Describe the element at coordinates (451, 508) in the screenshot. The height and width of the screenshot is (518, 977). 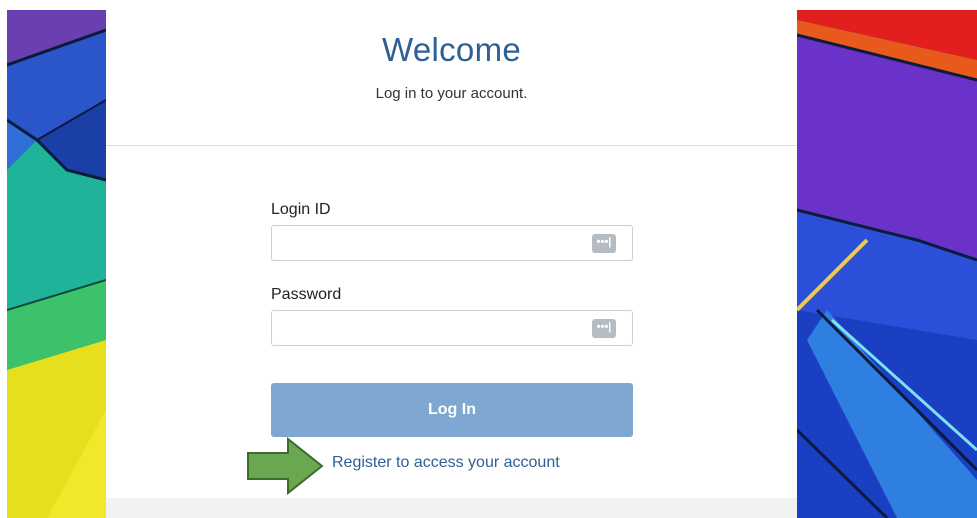
I see `card-footer` at that location.